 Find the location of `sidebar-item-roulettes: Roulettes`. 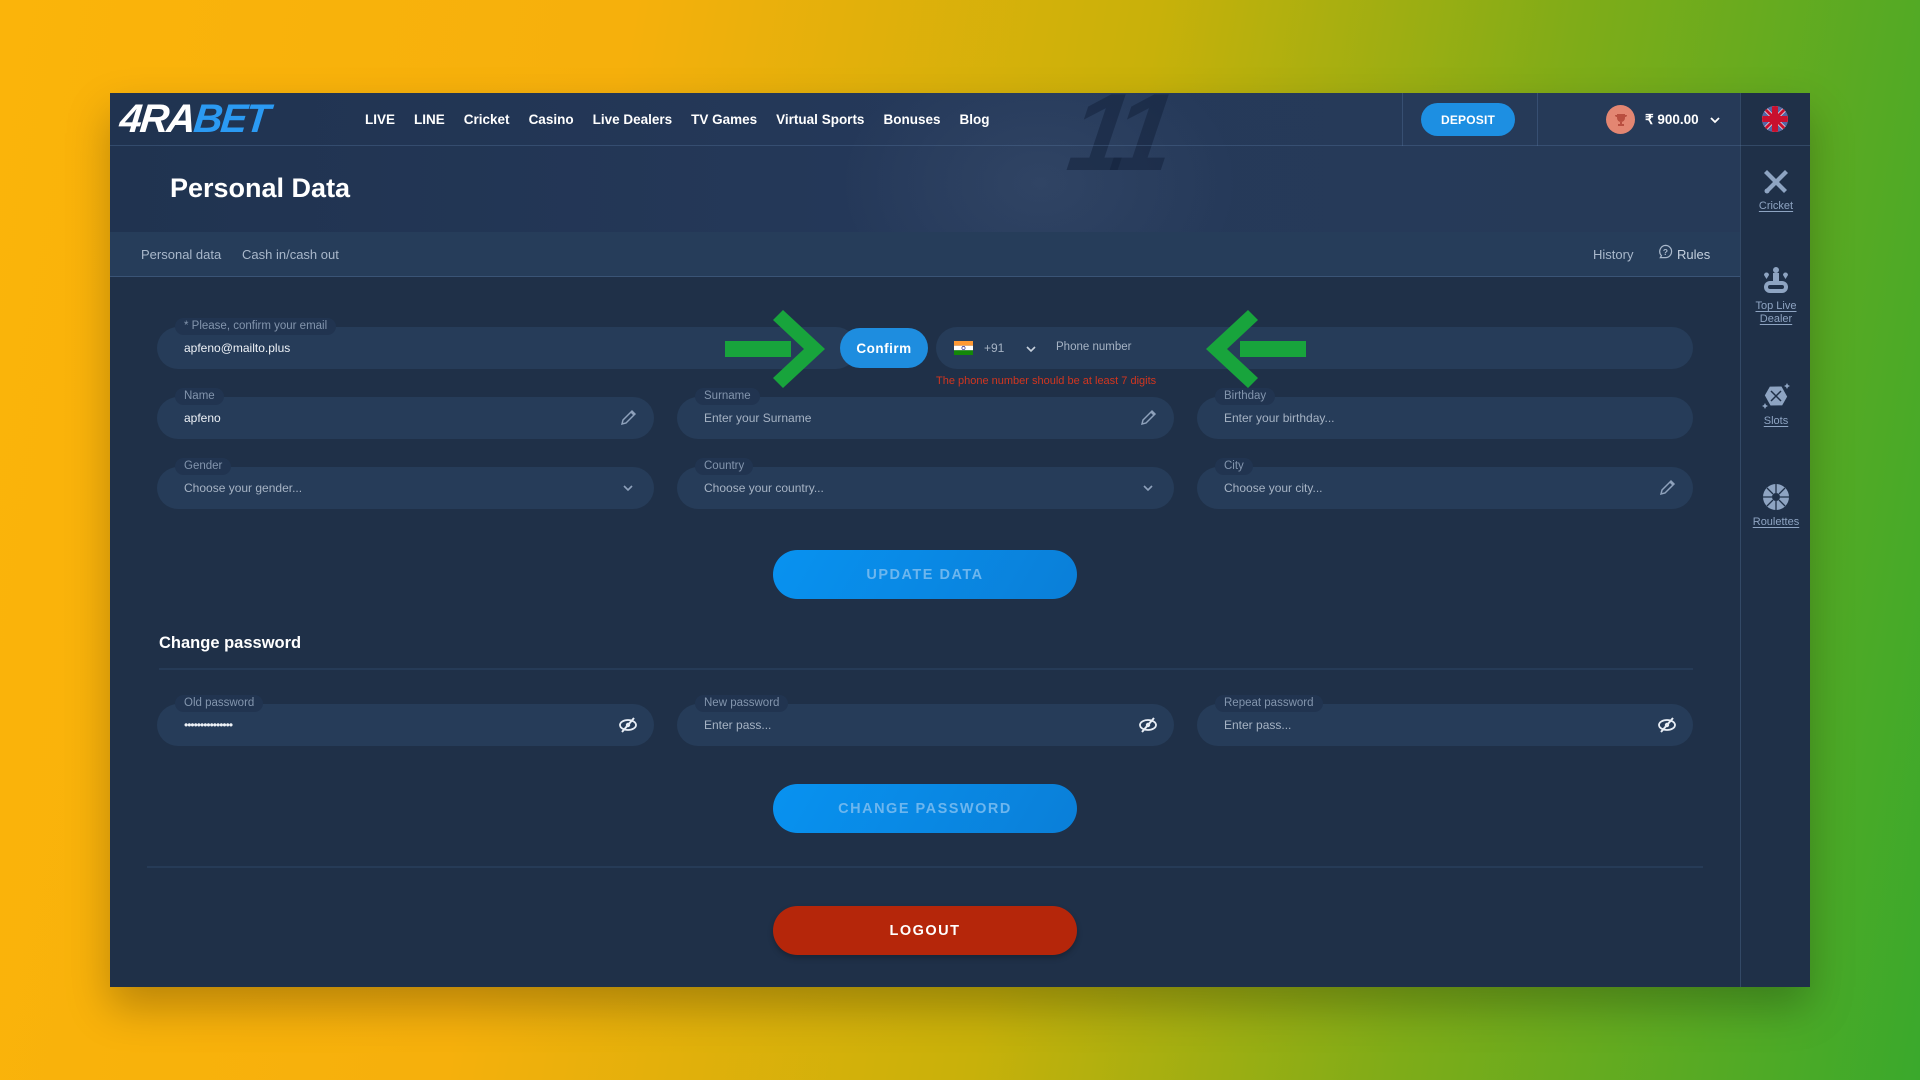

sidebar-item-roulettes: Roulettes is located at coordinates (1775, 505).